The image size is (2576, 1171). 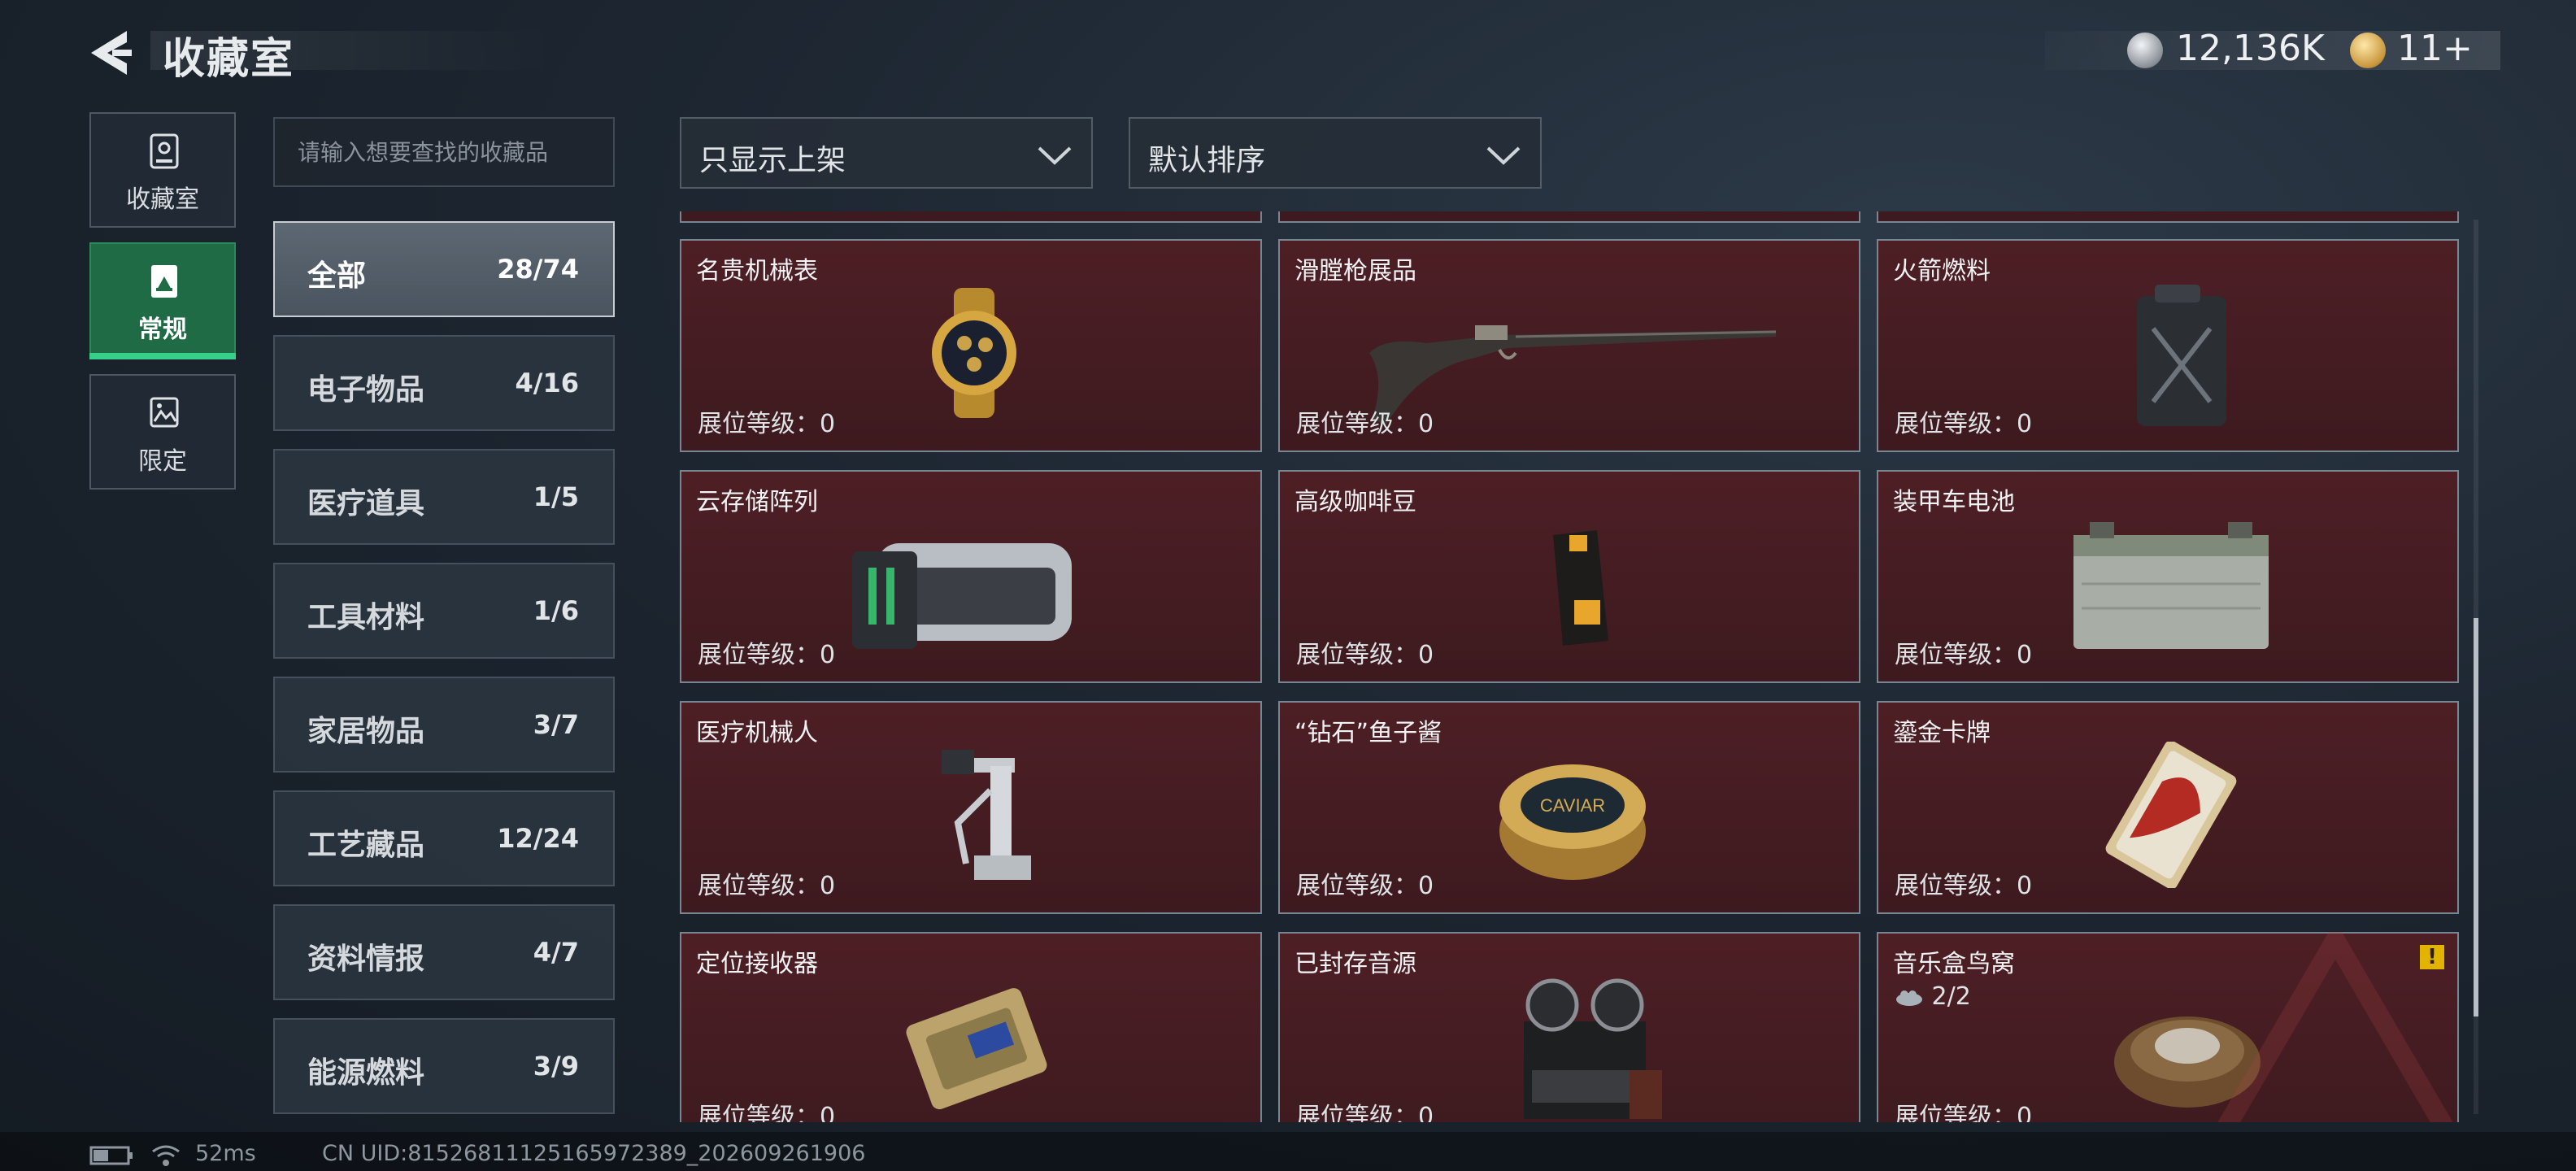 What do you see at coordinates (366, 618) in the screenshot?
I see `category-name: 工具材料` at bounding box center [366, 618].